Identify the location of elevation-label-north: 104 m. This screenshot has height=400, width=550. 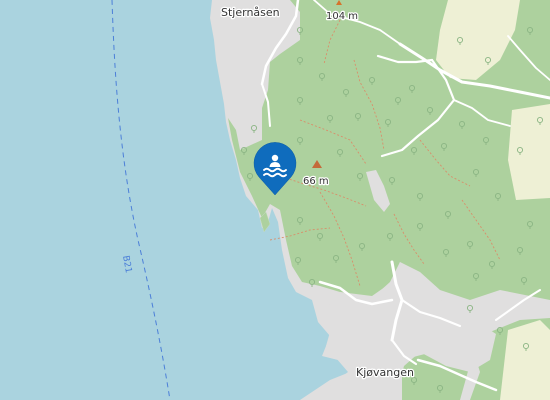
(342, 16).